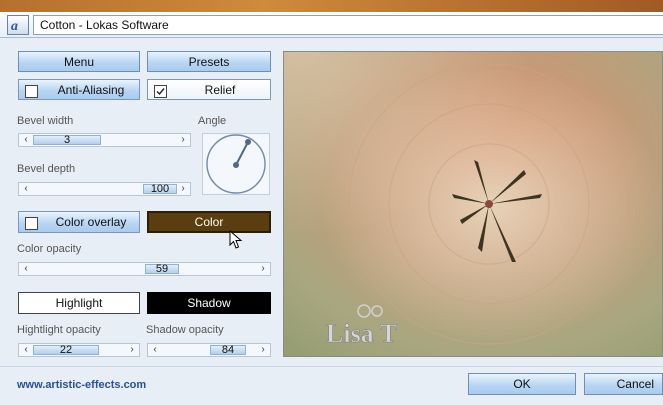 This screenshot has height=405, width=663. I want to click on bevel-width-slider: ‹ 3 ›, so click(104, 140).